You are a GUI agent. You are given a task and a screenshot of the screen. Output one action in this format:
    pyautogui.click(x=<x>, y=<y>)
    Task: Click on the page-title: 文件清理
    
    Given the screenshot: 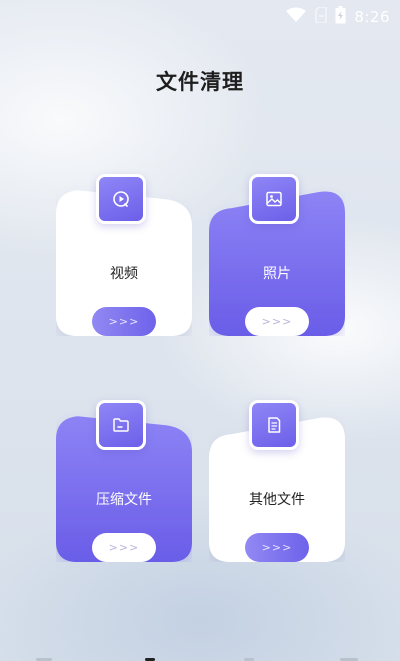 What is the action you would take?
    pyautogui.click(x=200, y=82)
    